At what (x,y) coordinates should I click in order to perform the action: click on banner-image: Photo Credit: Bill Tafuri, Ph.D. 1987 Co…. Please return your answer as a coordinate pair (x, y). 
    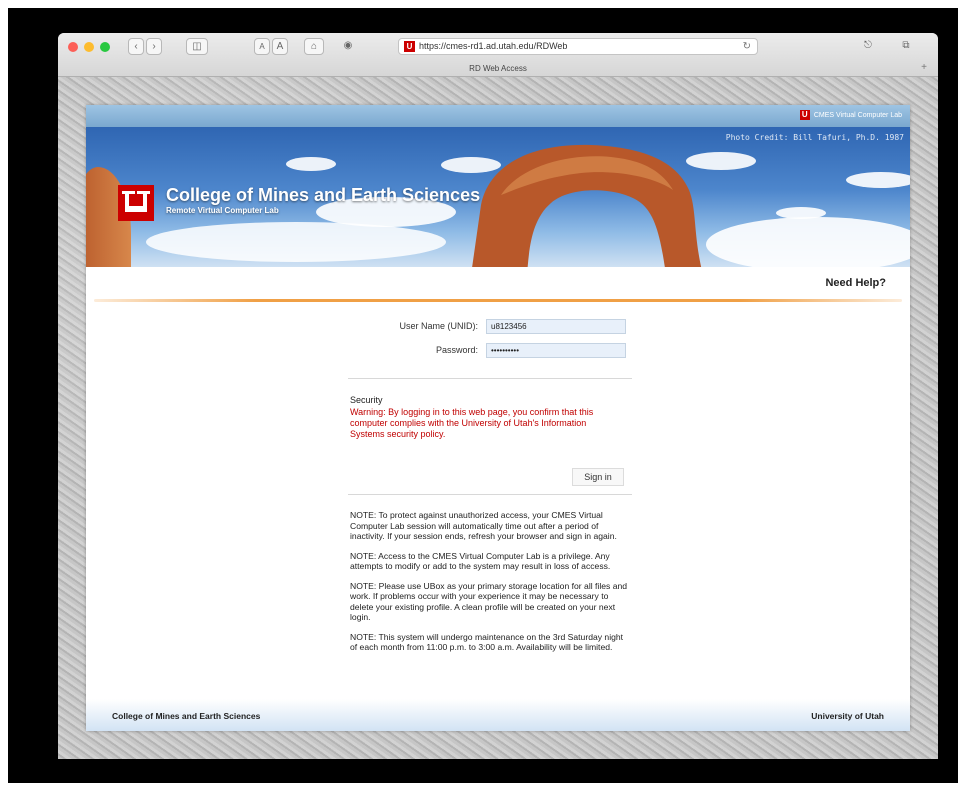
    Looking at the image, I should click on (498, 197).